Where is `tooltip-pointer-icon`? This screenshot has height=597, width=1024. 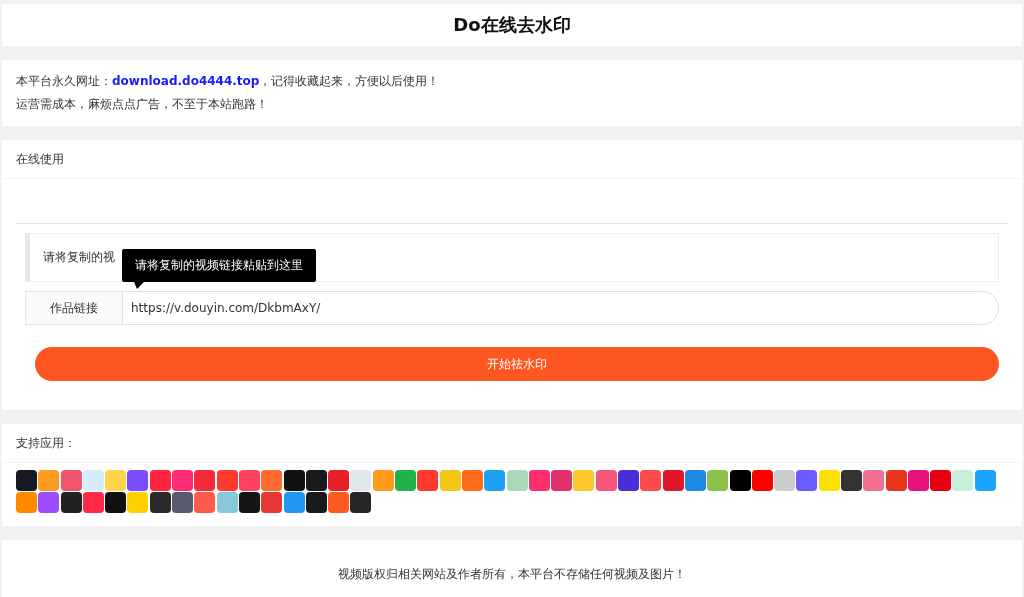 tooltip-pointer-icon is located at coordinates (139, 285).